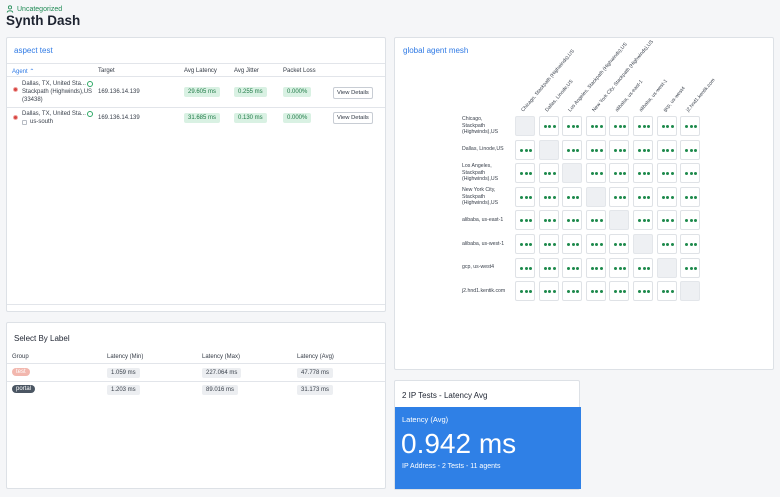 Image resolution: width=780 pixels, height=497 pixels. I want to click on latency-avg-value: 47.778 ms, so click(315, 373).